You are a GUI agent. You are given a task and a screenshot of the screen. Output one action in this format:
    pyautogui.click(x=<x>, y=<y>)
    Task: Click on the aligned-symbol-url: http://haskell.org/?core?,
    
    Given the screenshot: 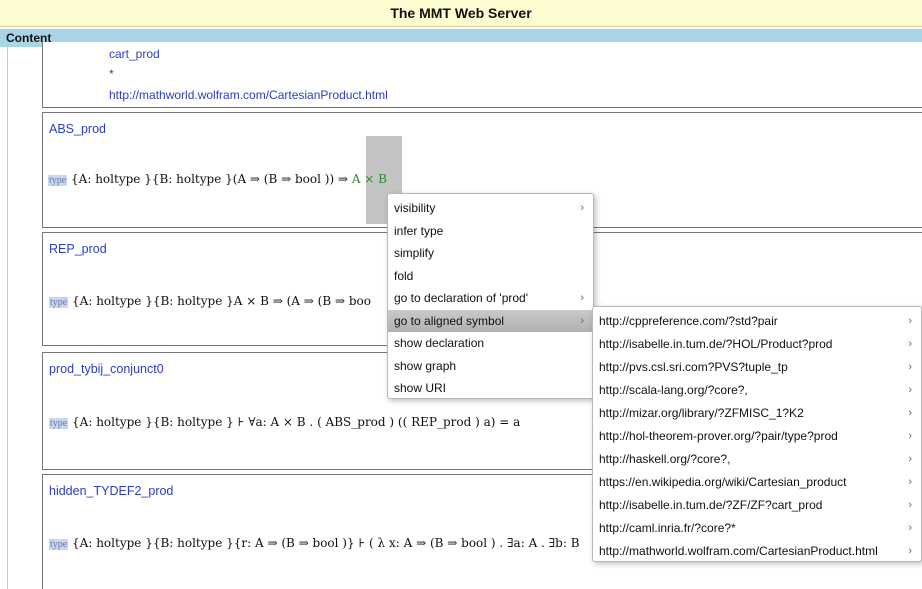 What is the action you would take?
    pyautogui.click(x=665, y=459)
    